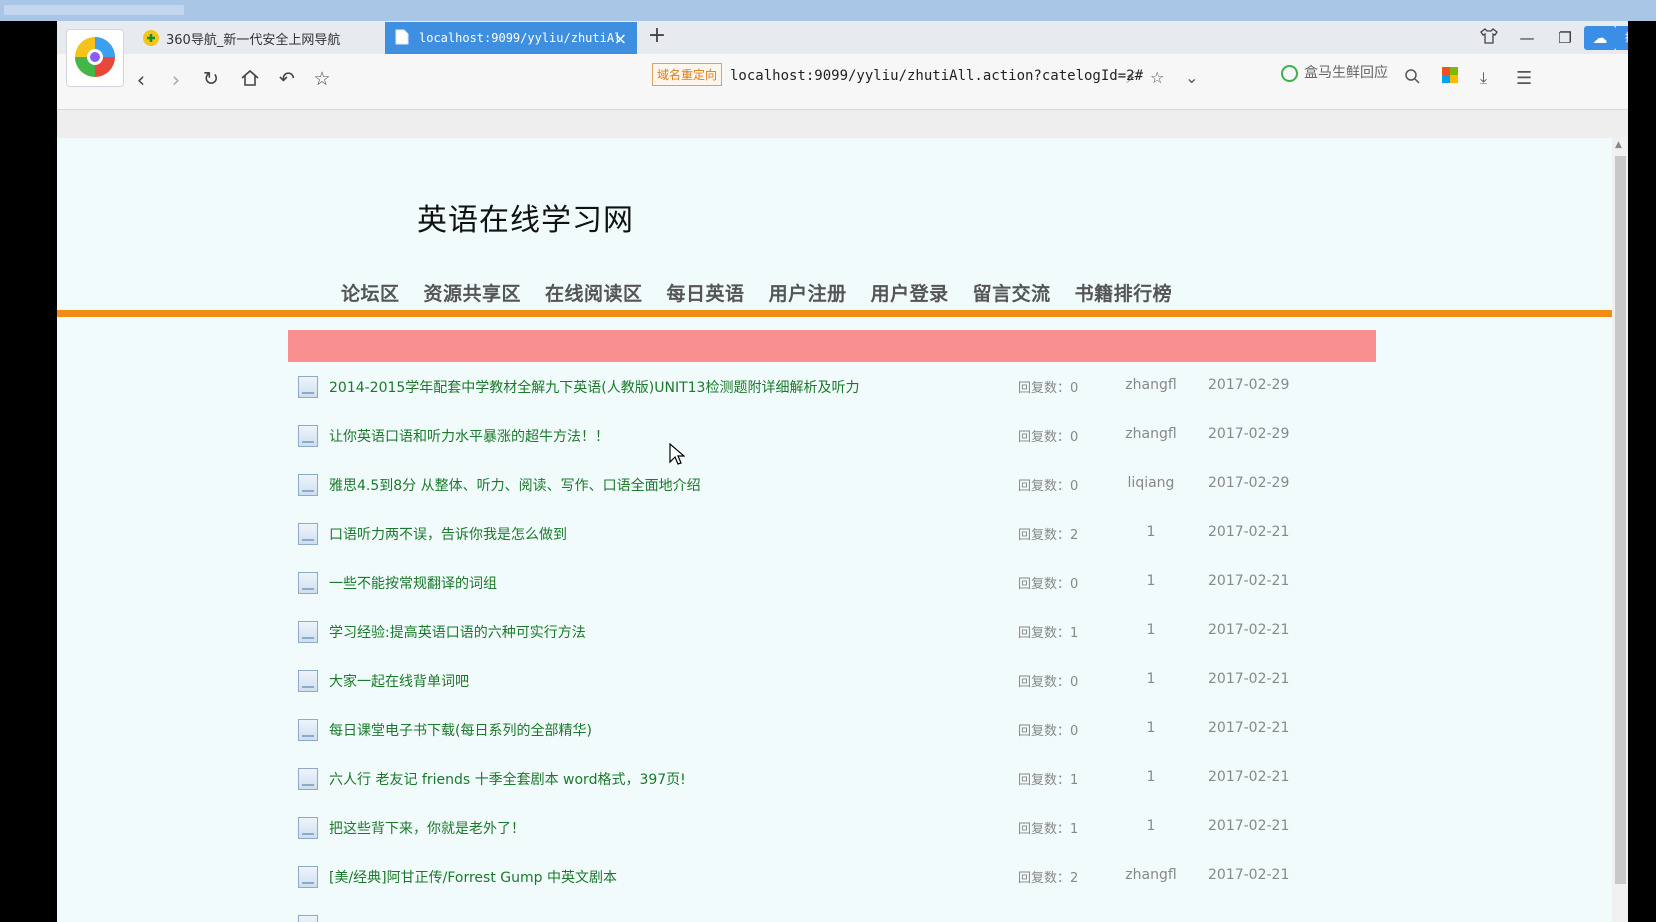  What do you see at coordinates (253, 40) in the screenshot?
I see `tab-title: 360导航_新一代安全上网导航` at bounding box center [253, 40].